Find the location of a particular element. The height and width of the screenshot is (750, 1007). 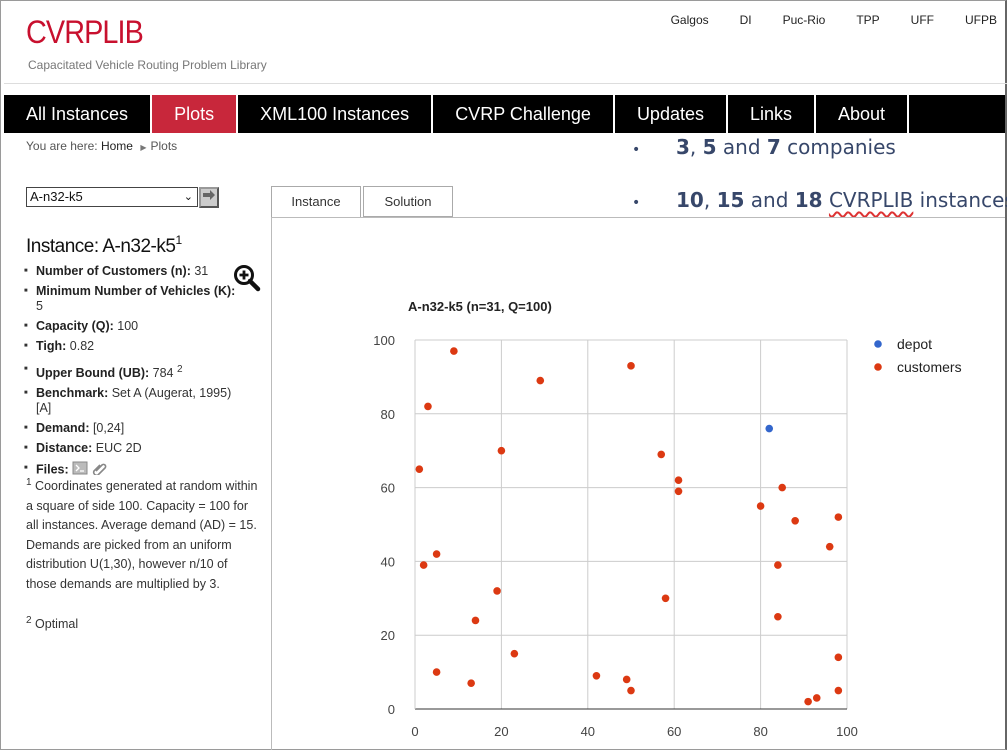

breadcrumb-prefix: You are here: is located at coordinates (62, 146).